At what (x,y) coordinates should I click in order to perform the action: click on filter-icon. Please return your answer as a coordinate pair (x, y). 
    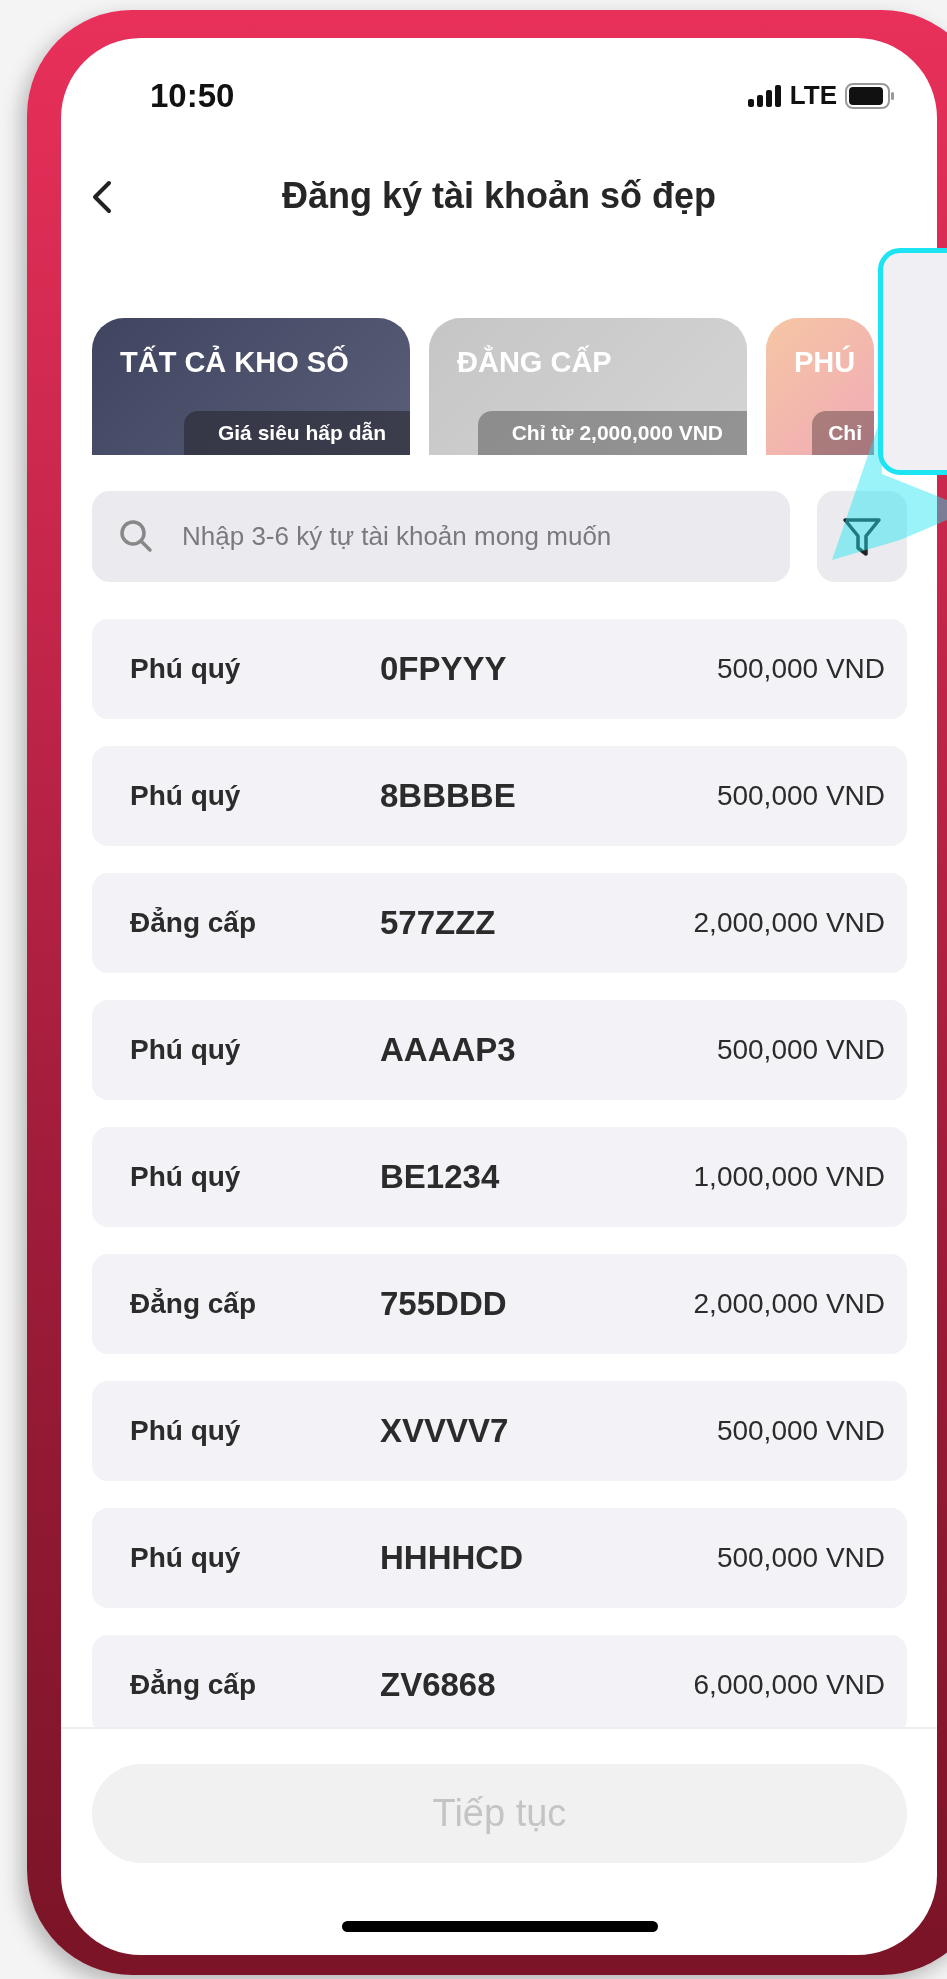
    Looking at the image, I should click on (862, 536).